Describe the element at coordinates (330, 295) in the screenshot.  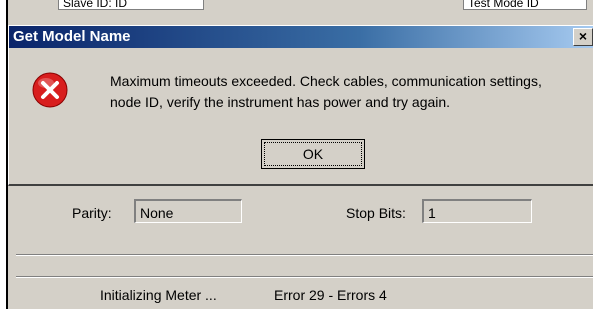
I see `error-count-text: Error 29 - Errors 4` at that location.